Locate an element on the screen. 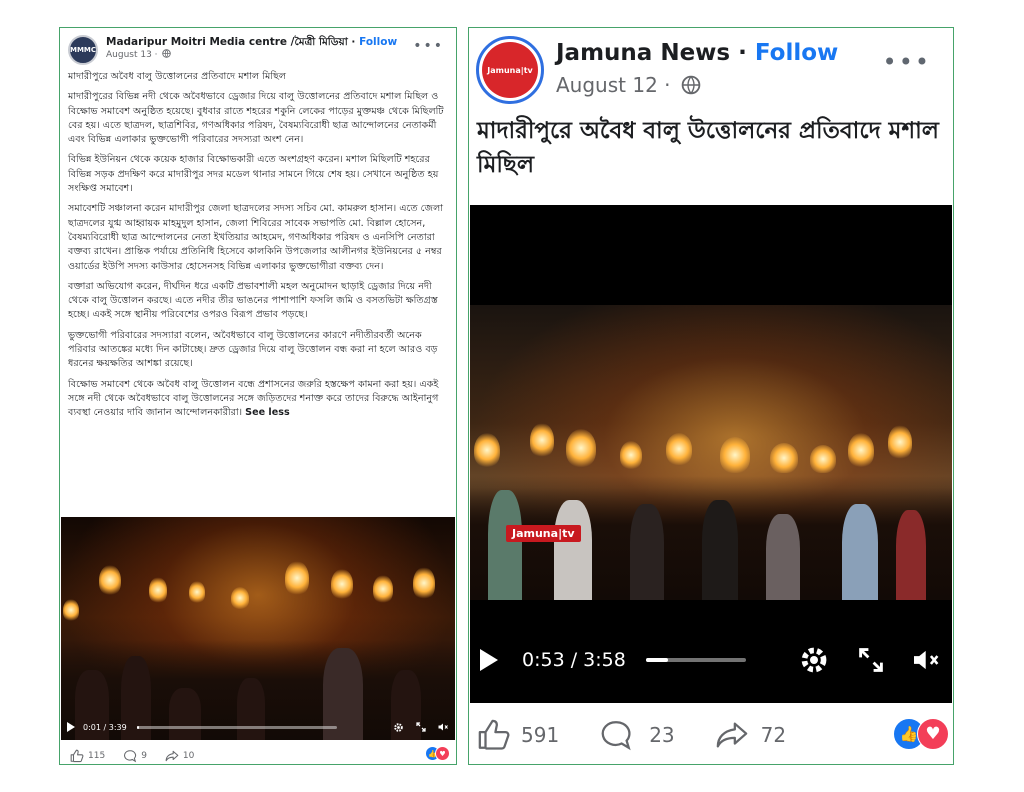 The image size is (1024, 792). video-player: 0:01 / 3:39 is located at coordinates (258, 628).